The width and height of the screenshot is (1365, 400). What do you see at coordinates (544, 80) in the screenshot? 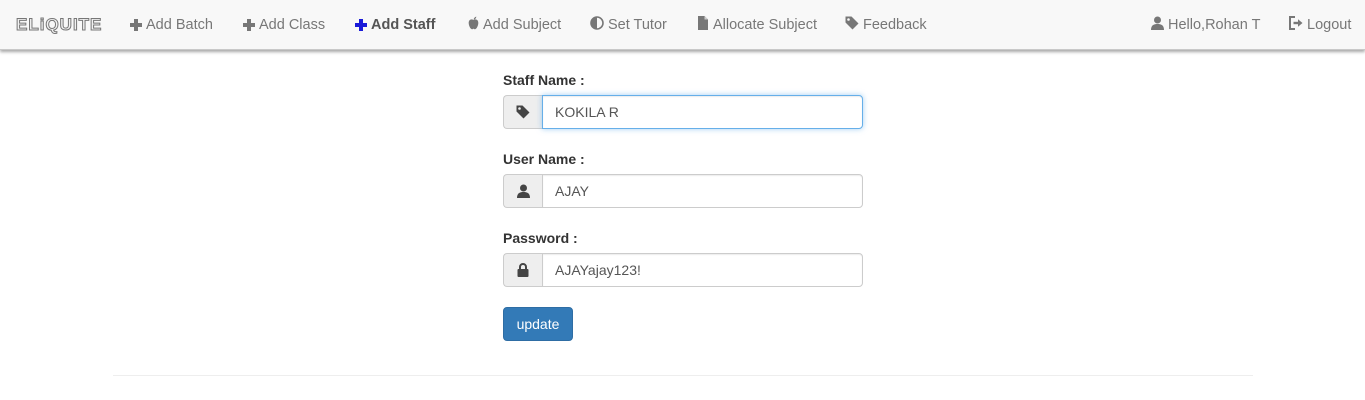
I see `staff-name-label: Staff Name :` at bounding box center [544, 80].